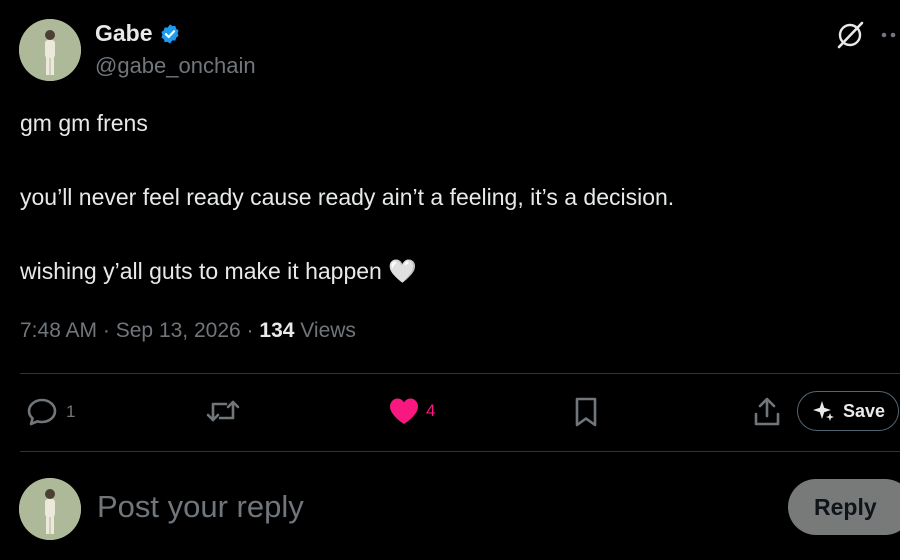 The image size is (900, 560). I want to click on author-name-row: Gabe, so click(138, 33).